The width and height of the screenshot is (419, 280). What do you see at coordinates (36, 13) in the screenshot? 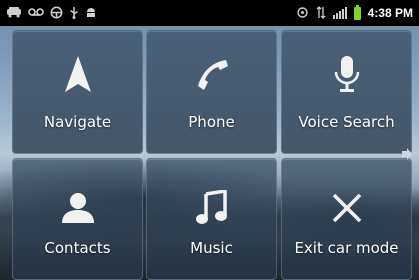
I see `voicemail-icon` at bounding box center [36, 13].